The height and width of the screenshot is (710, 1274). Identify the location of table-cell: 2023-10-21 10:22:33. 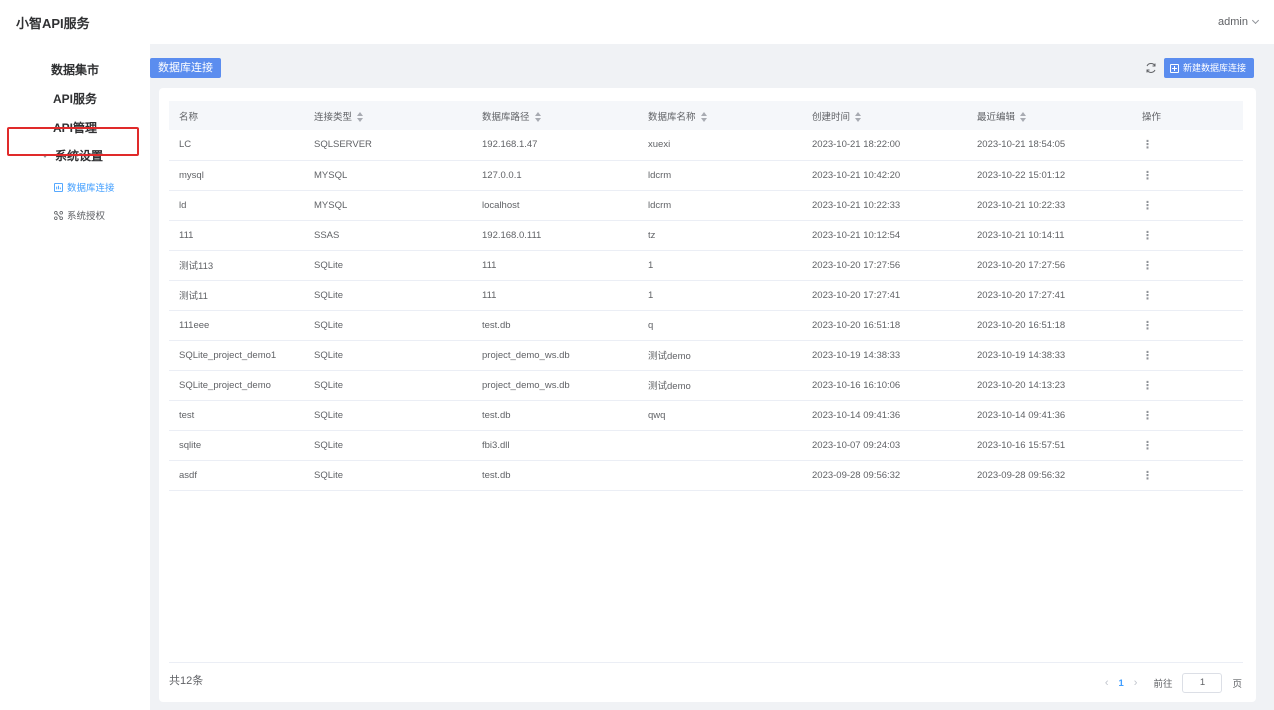
(856, 205).